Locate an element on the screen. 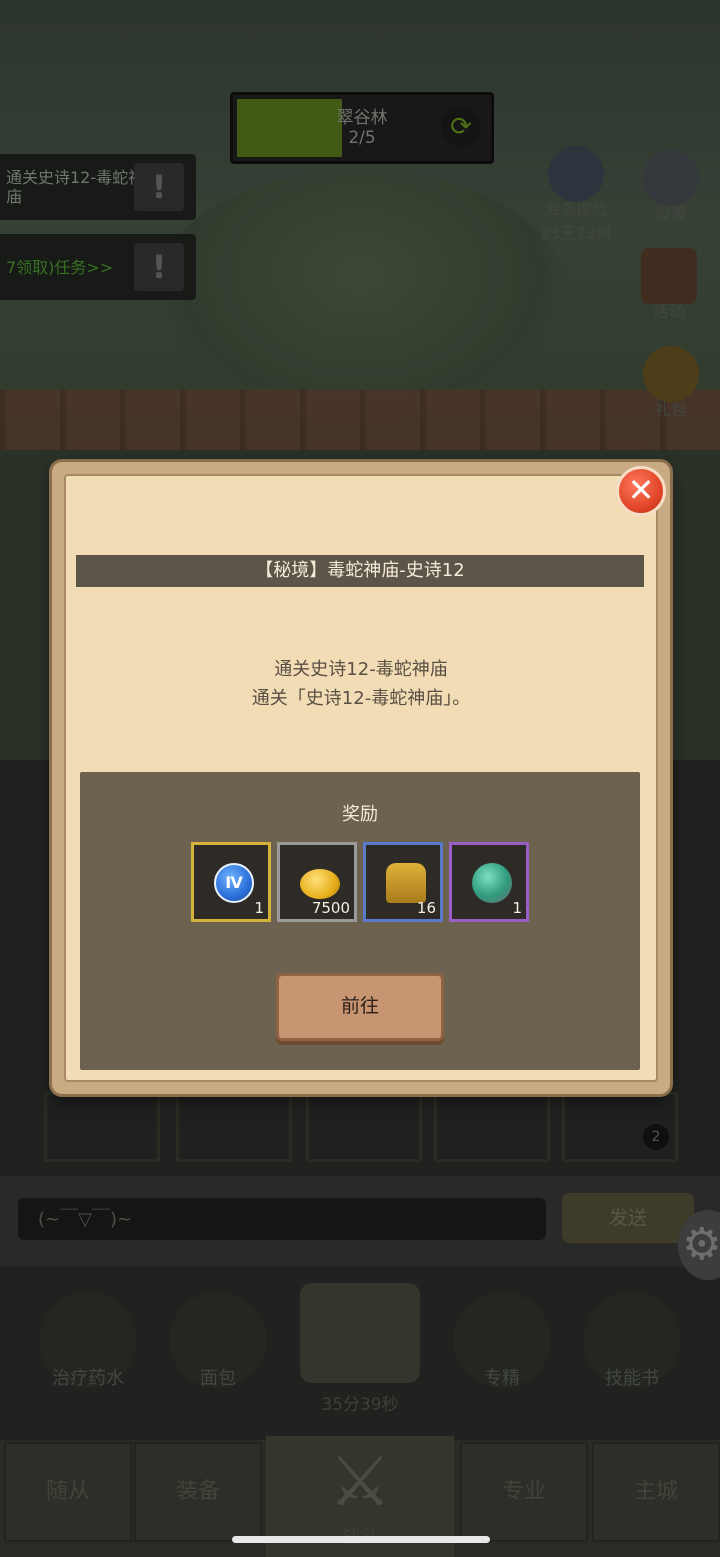 The width and height of the screenshot is (720, 1557). dialog-title: 【秘境】毒蛇神庙-史诗12 is located at coordinates (360, 571).